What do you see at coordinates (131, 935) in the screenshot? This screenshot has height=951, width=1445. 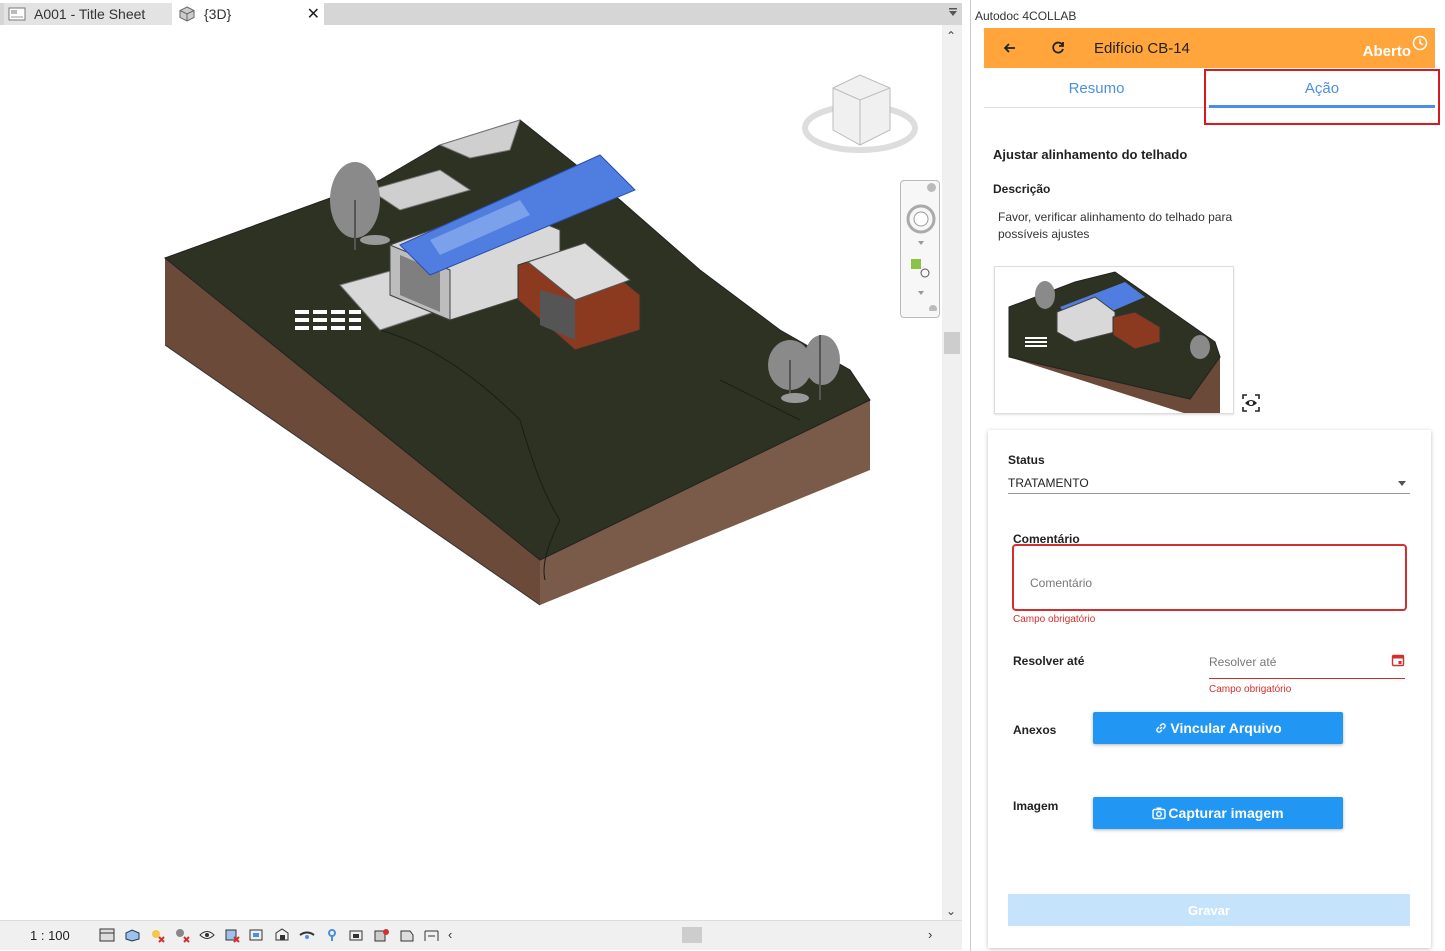 I see `visual-style-icon` at bounding box center [131, 935].